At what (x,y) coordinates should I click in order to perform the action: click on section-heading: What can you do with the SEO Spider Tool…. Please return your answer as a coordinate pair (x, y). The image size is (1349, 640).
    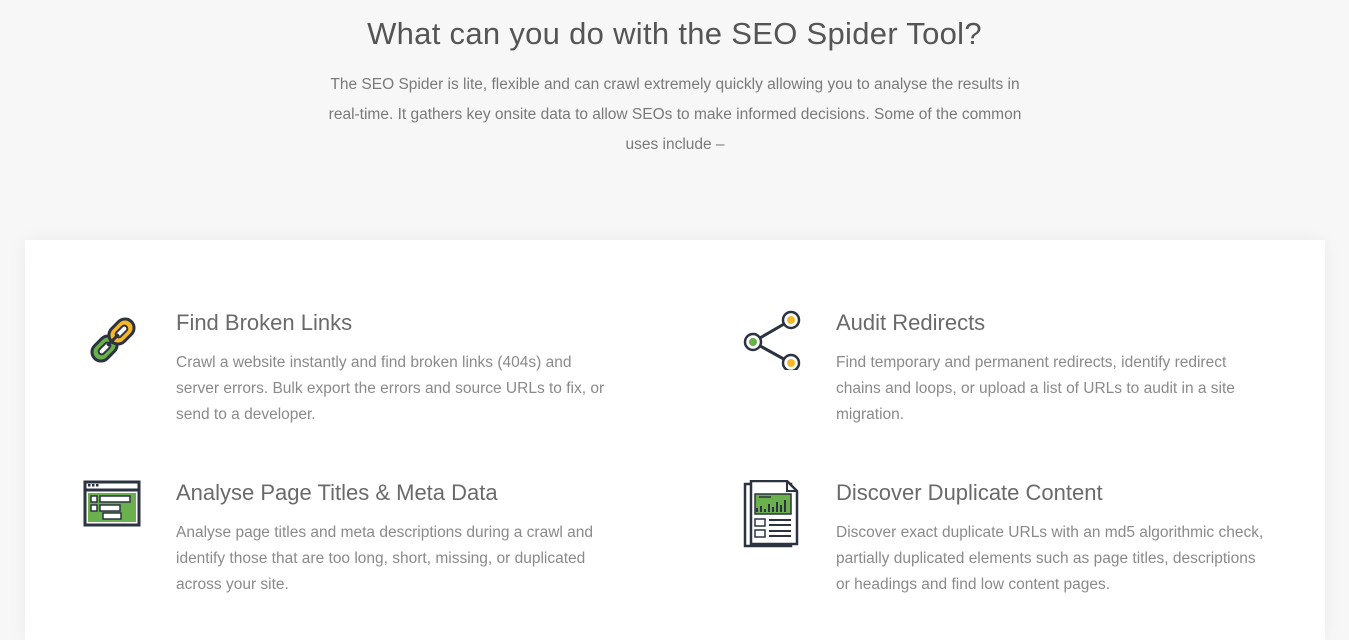
    Looking at the image, I should click on (674, 33).